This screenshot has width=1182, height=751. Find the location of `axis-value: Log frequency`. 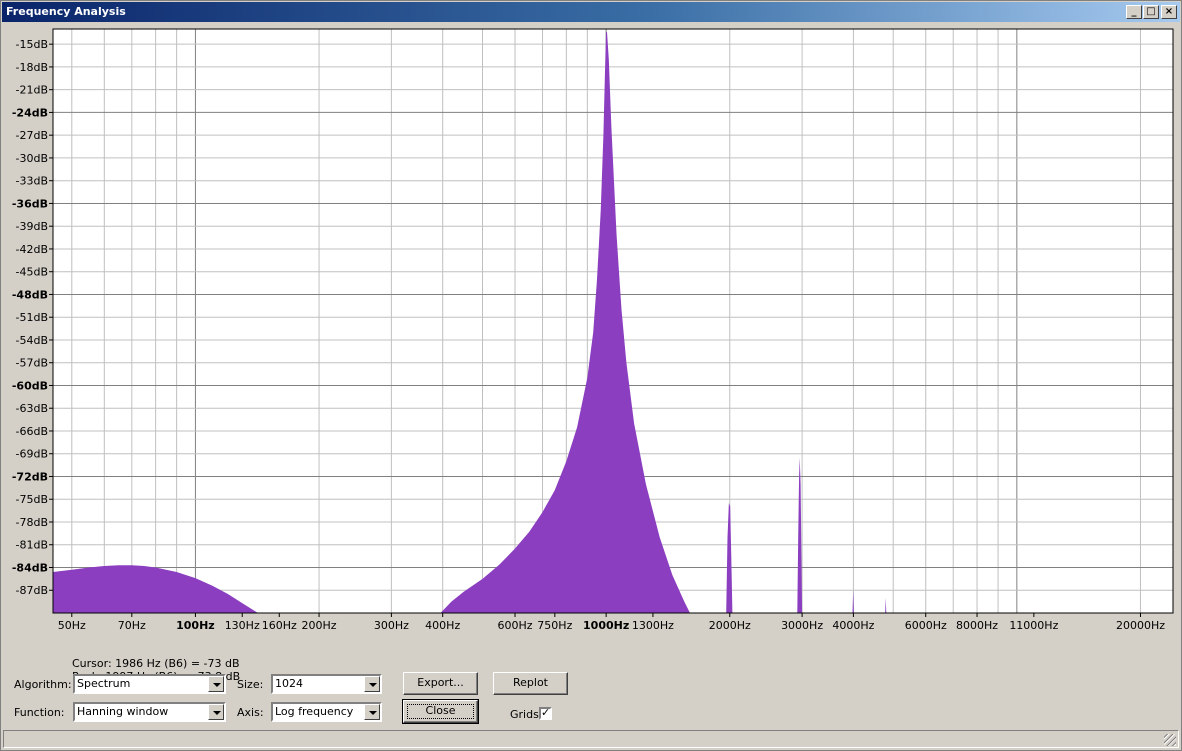

axis-value: Log frequency is located at coordinates (314, 711).